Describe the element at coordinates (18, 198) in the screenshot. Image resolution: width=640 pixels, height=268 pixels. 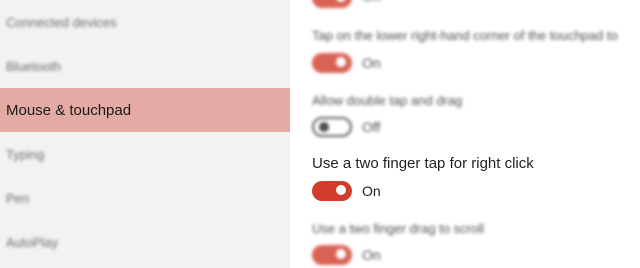
I see `sidebar-item-label: Pen` at that location.